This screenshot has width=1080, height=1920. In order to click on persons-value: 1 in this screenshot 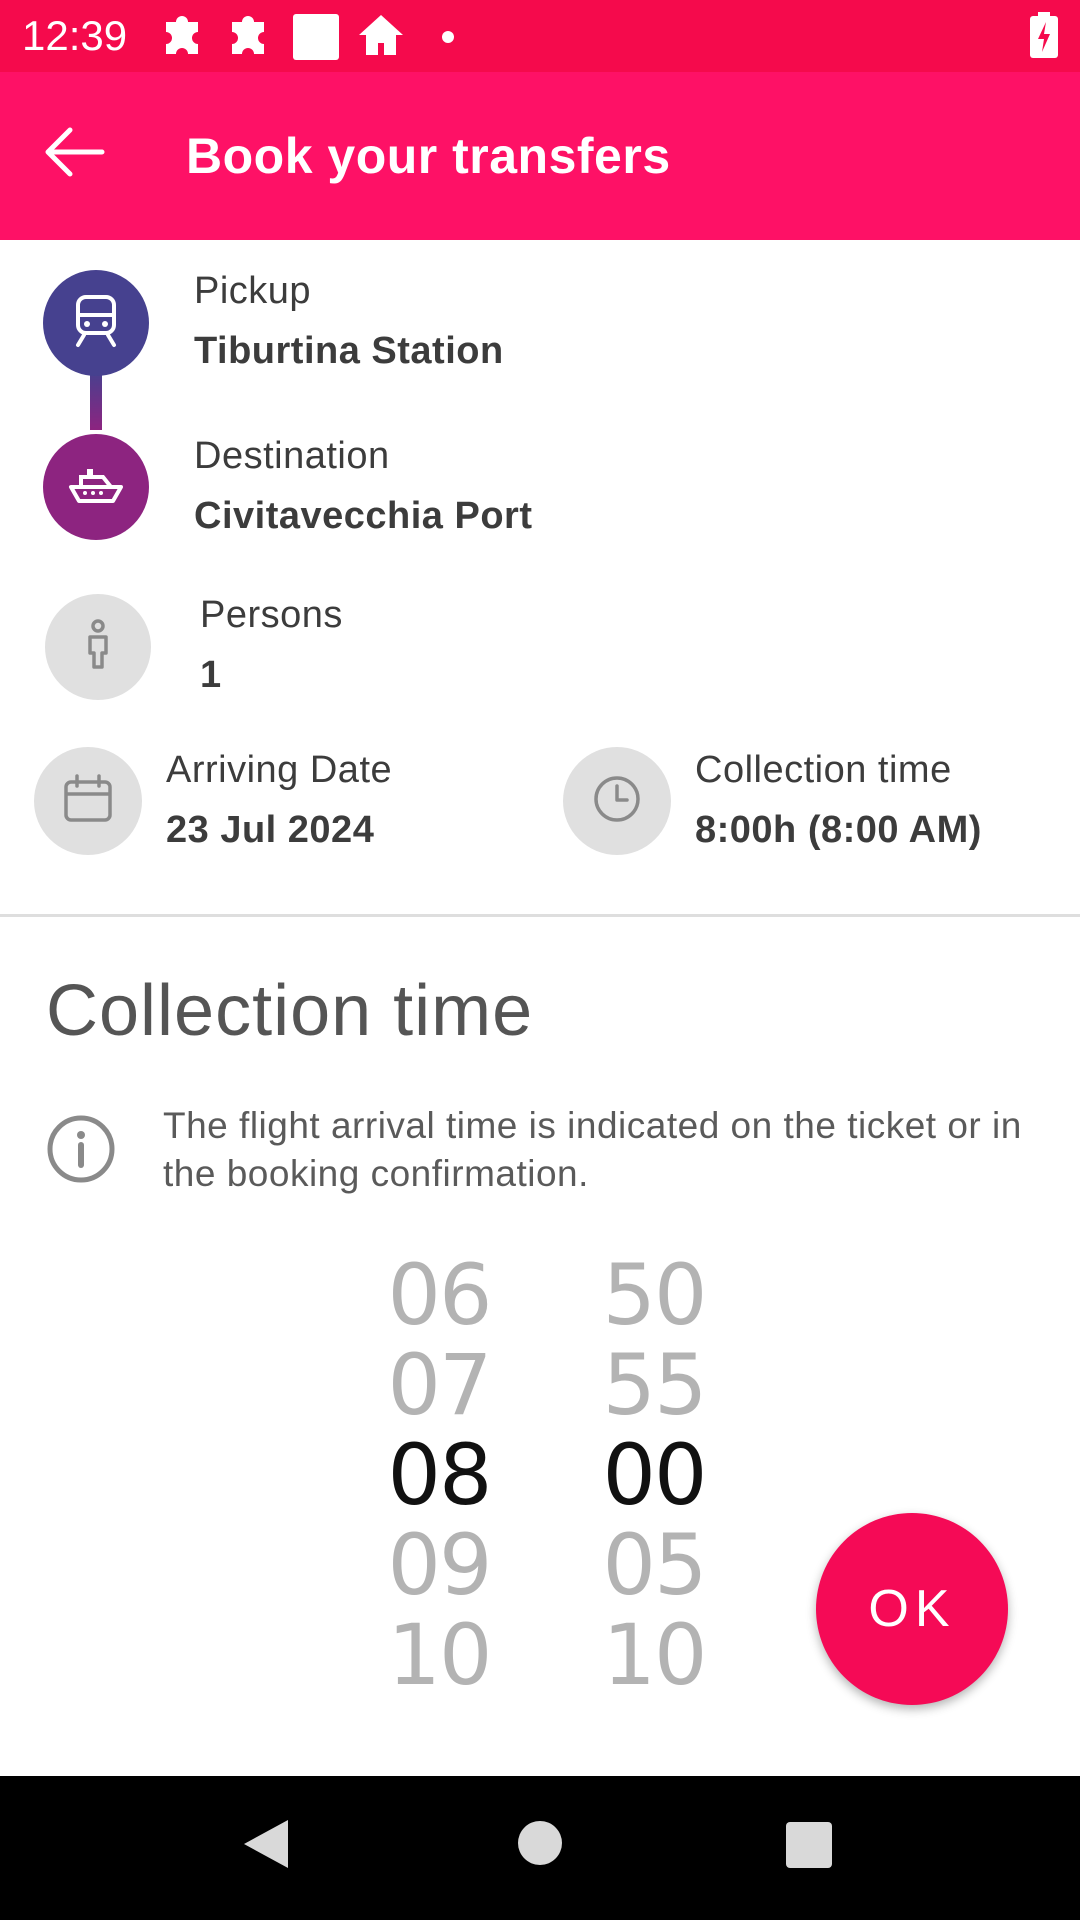, I will do `click(211, 675)`.